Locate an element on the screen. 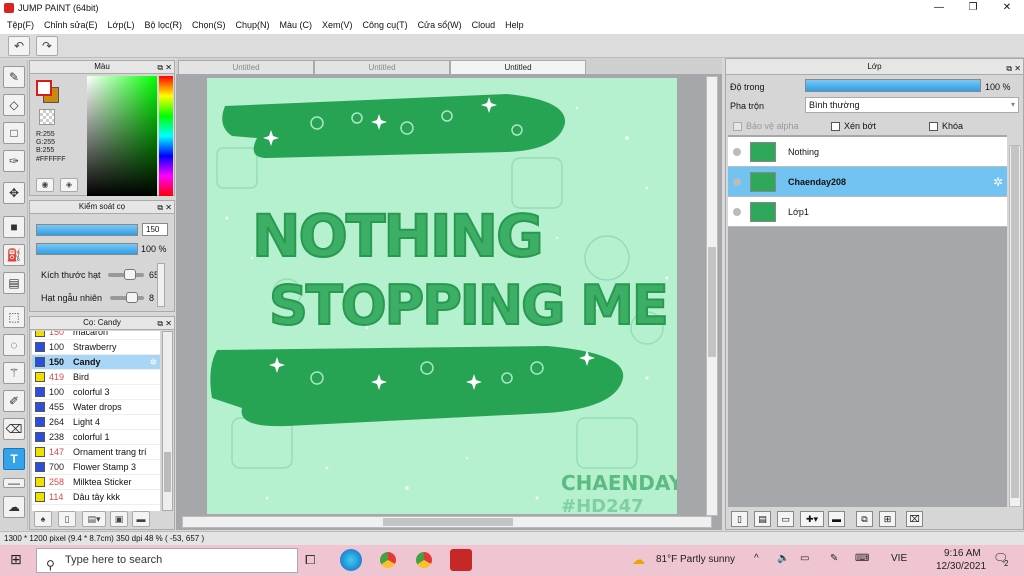 The width and height of the screenshot is (1024, 576). pen-tool: ✑ is located at coordinates (14, 161).